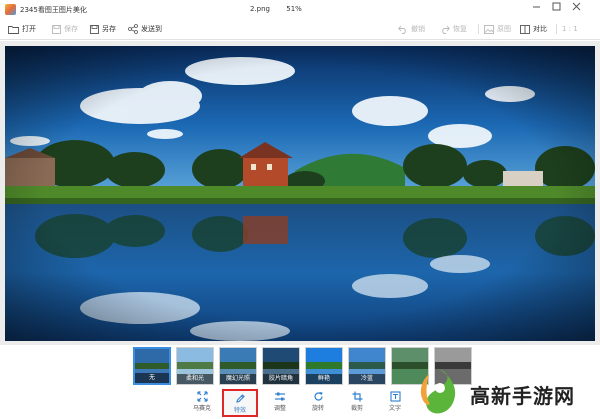 Image resolution: width=600 pixels, height=419 pixels. I want to click on pencil-icon, so click(240, 398).